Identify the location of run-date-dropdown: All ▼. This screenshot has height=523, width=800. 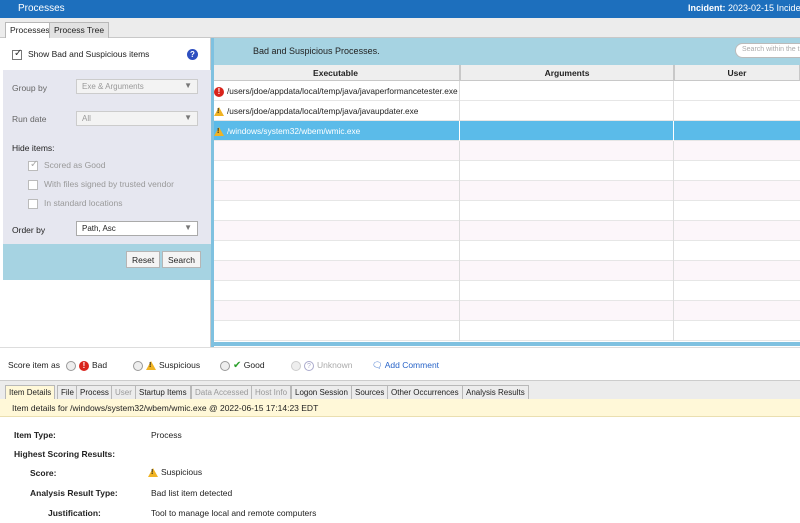
(137, 118).